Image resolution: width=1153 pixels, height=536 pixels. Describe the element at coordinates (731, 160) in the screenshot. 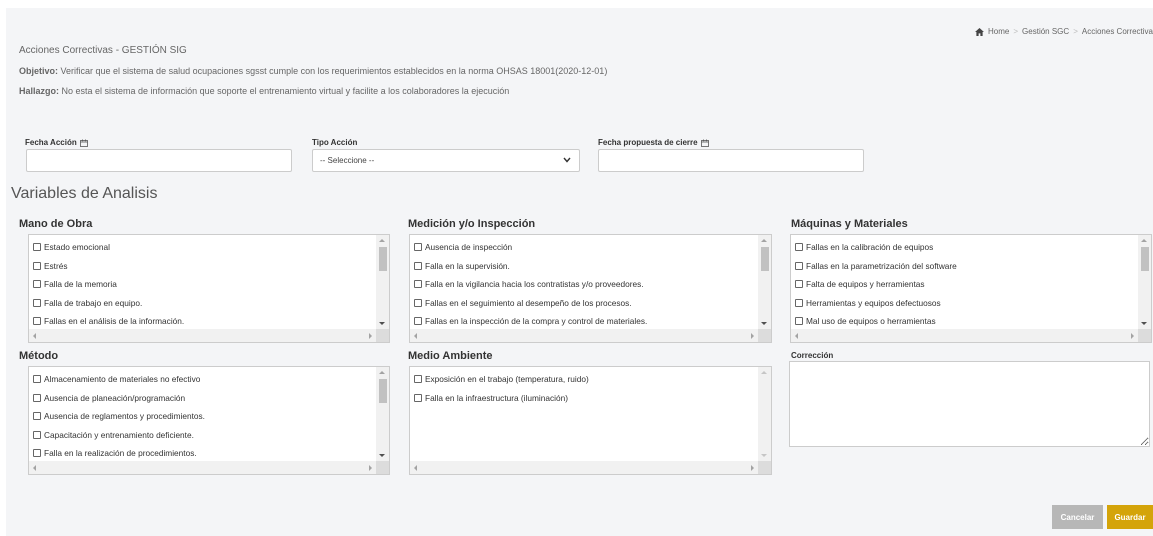

I see `fecha-cierre-input` at that location.